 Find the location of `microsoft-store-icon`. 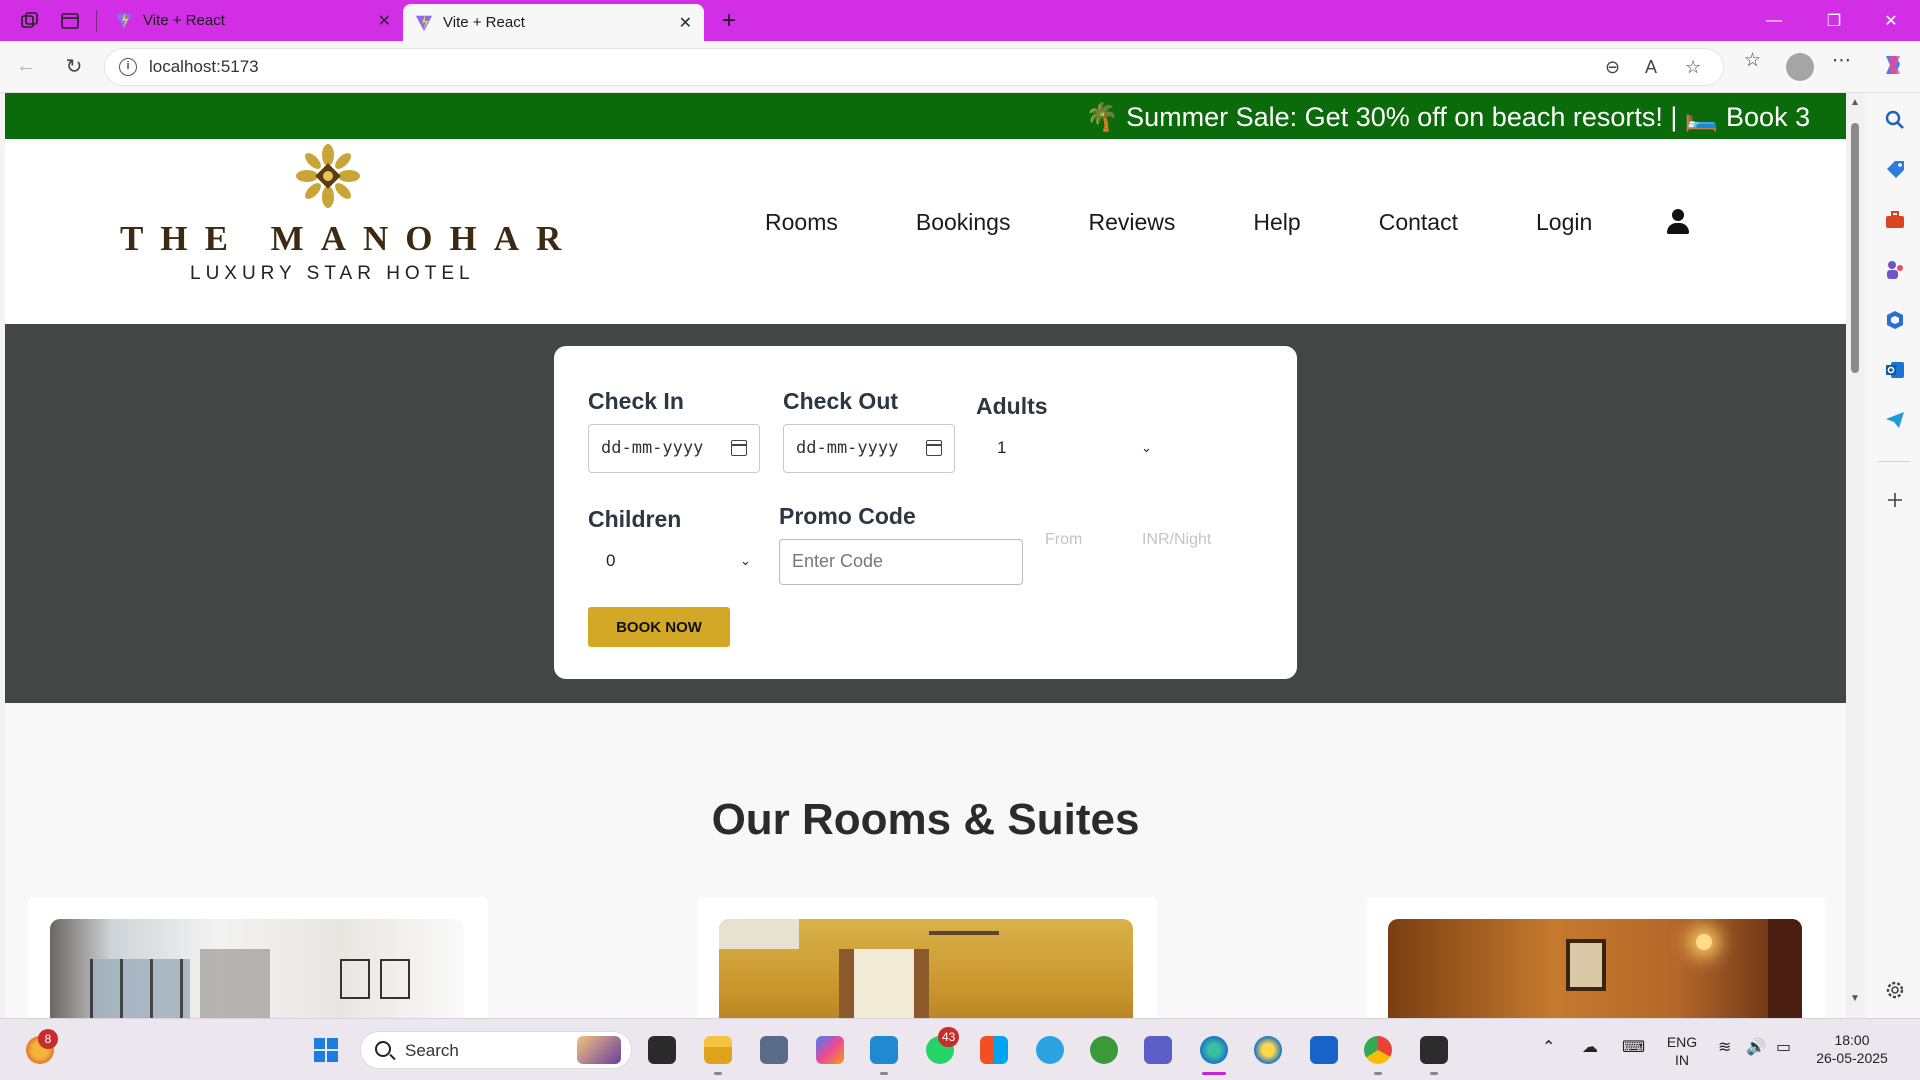

microsoft-store-icon is located at coordinates (994, 1050).